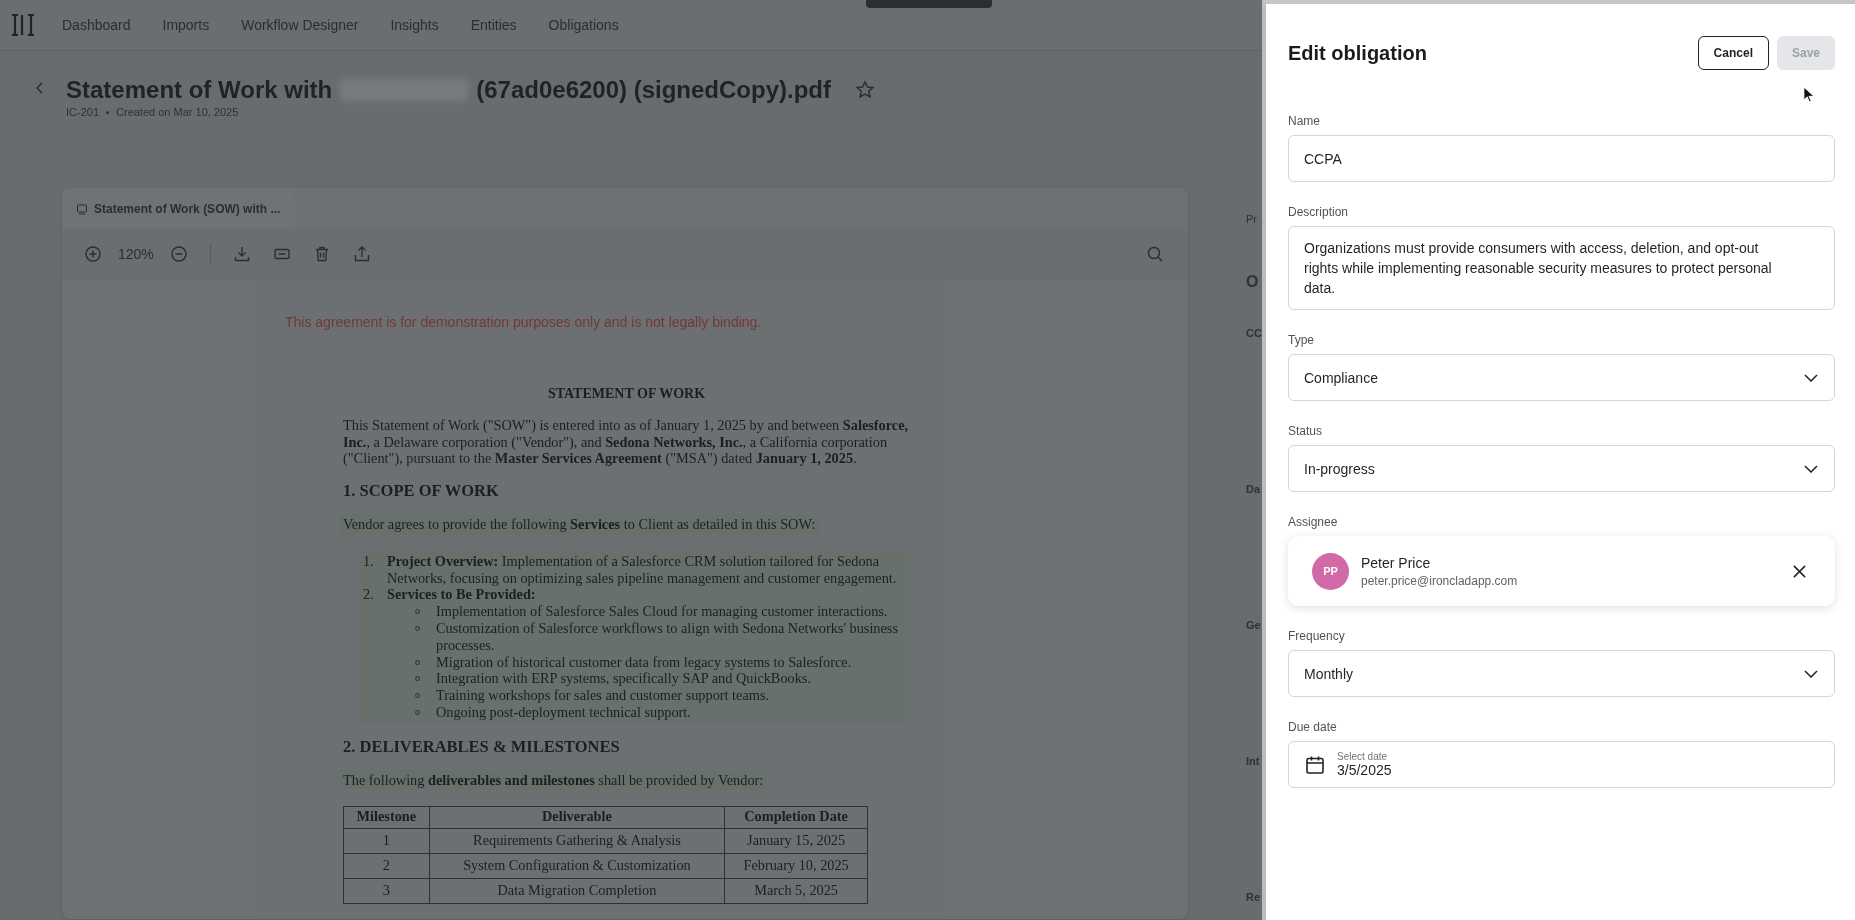 The image size is (1855, 920). Describe the element at coordinates (1313, 522) in the screenshot. I see `field-label: Assignee` at that location.